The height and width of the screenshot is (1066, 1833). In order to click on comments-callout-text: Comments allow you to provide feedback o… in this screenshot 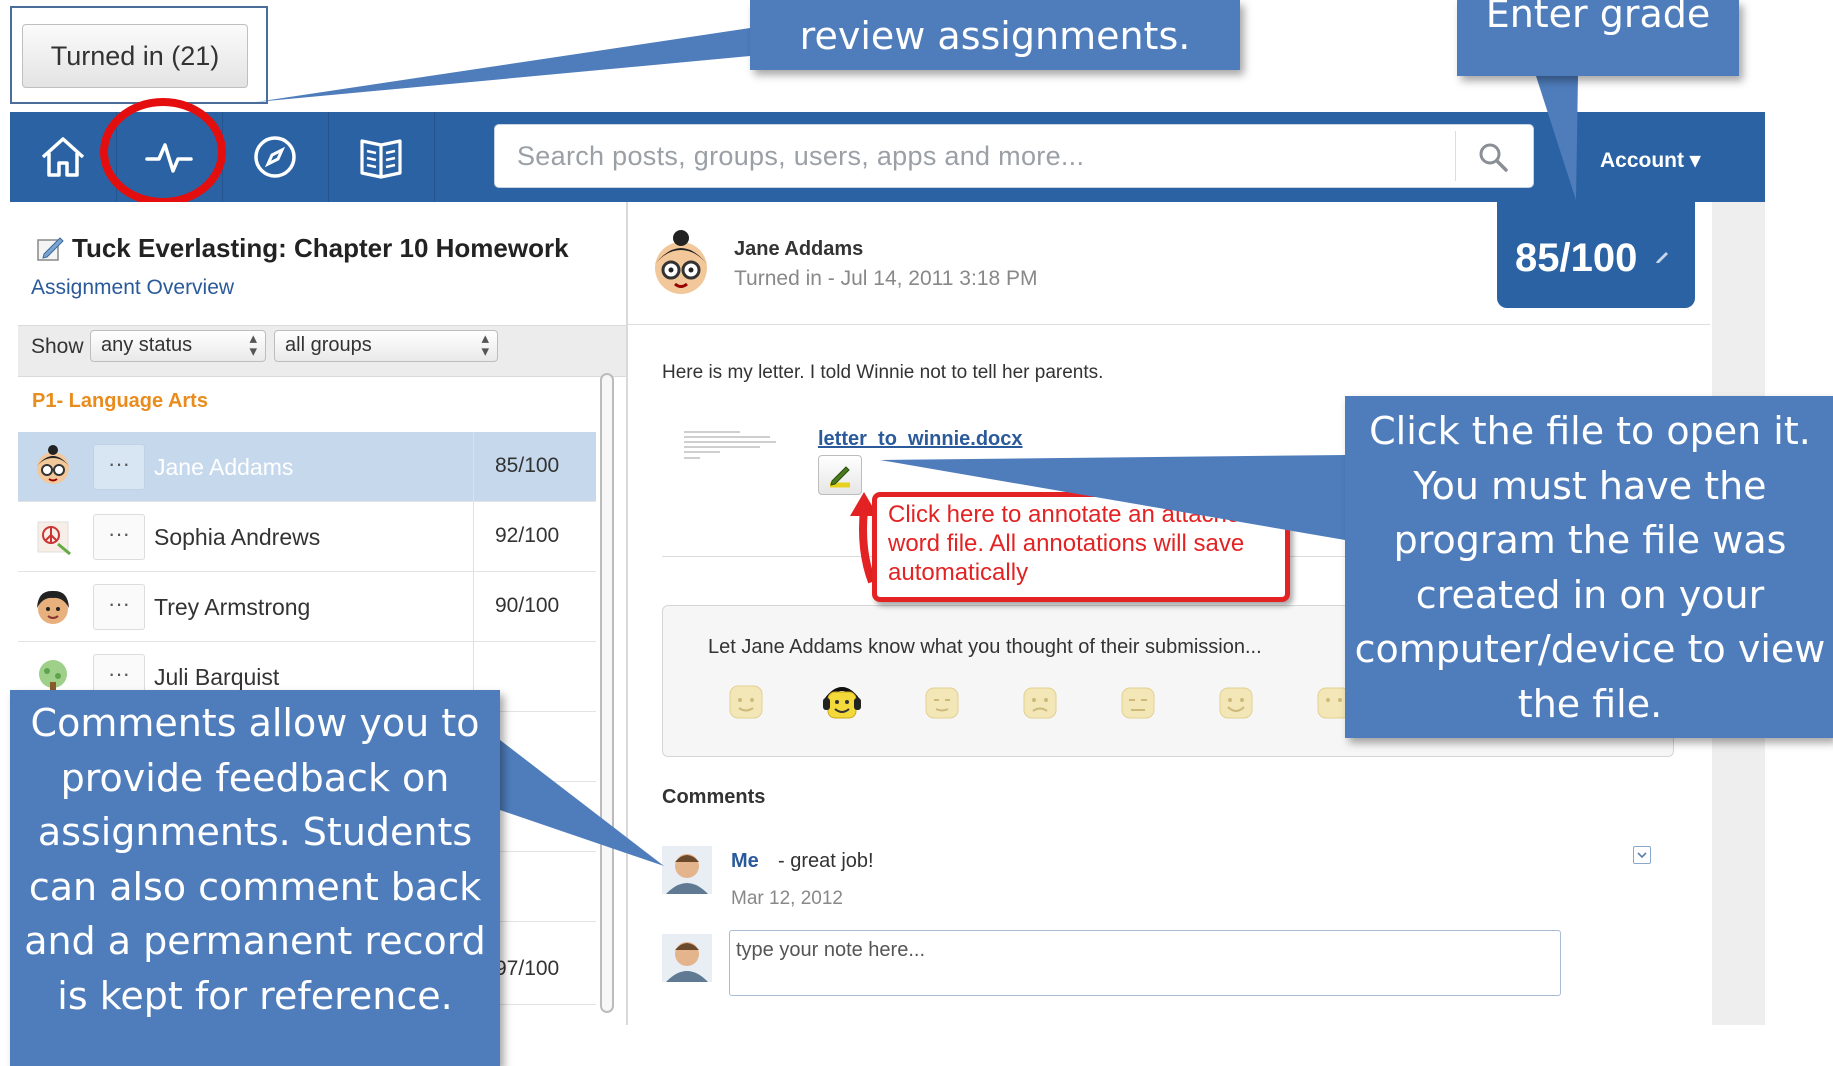, I will do `click(255, 859)`.